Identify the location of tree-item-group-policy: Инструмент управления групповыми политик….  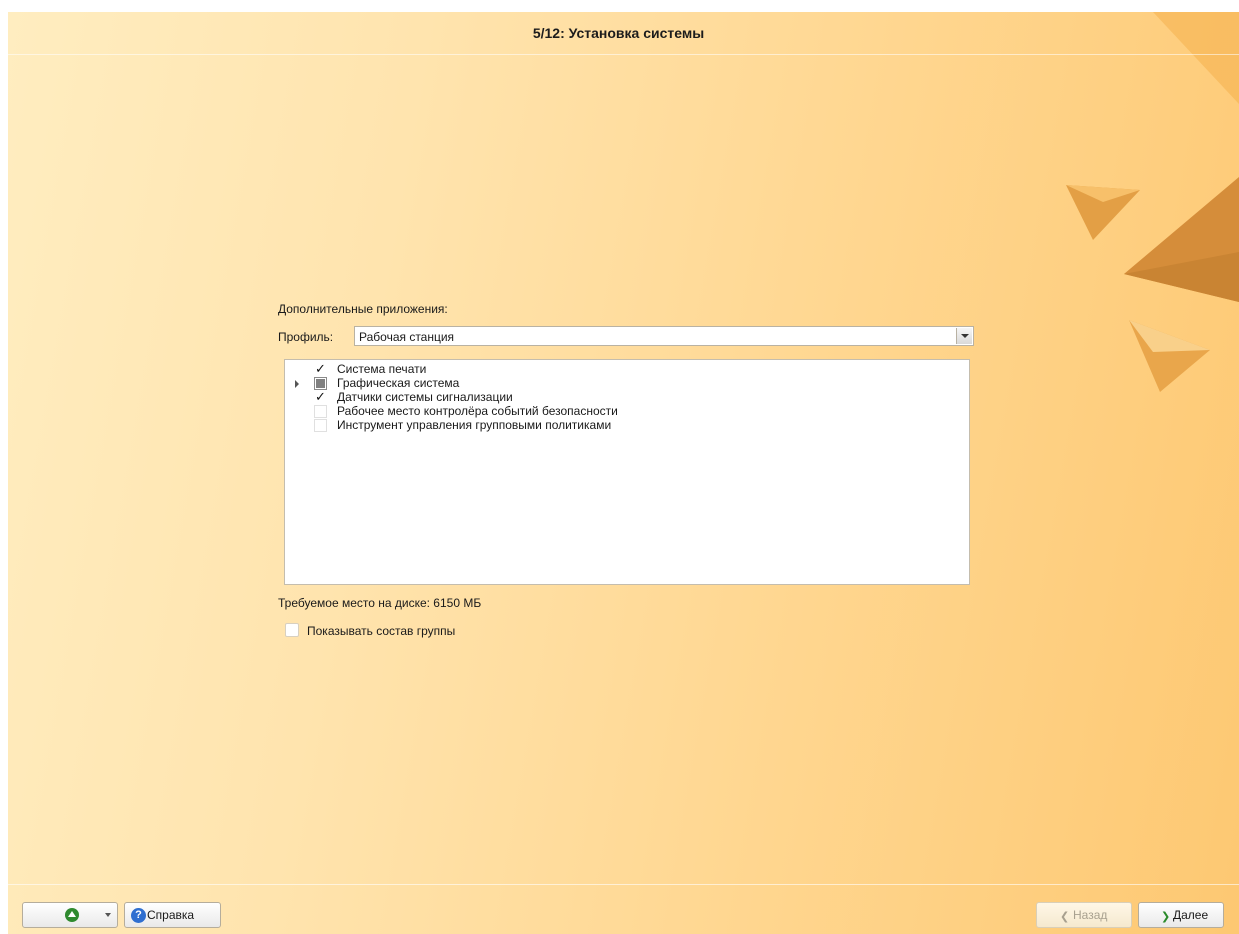
(625, 426).